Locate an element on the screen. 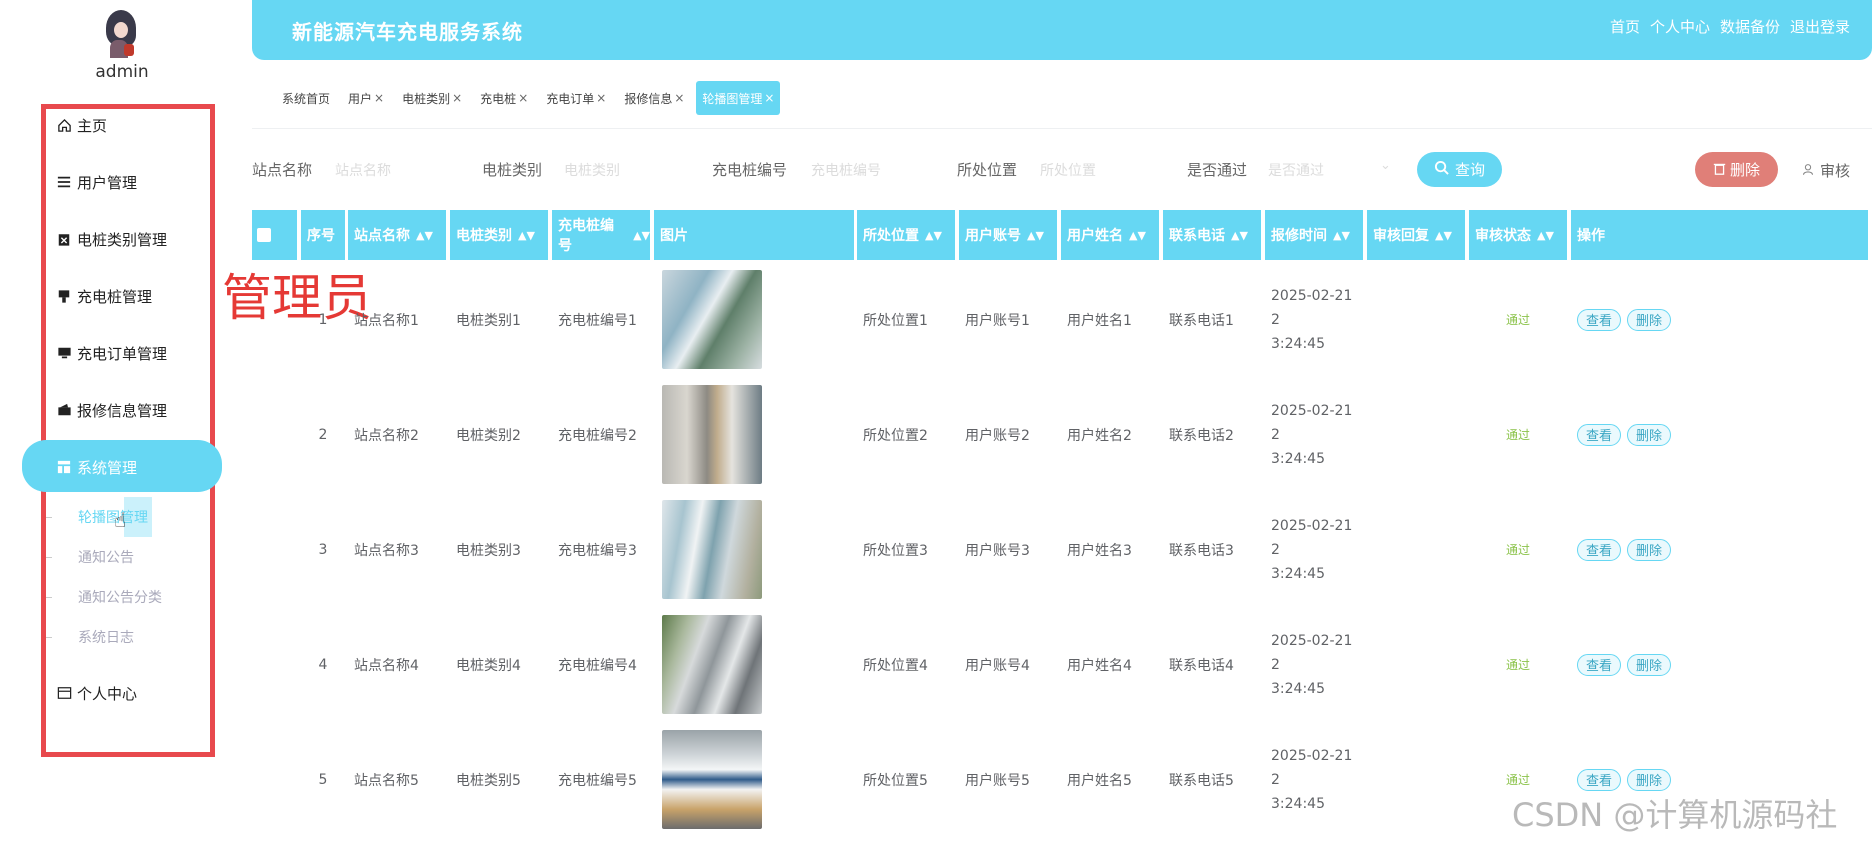 Image resolution: width=1872 pixels, height=843 pixels. tab-users: 用户 × is located at coordinates (366, 98).